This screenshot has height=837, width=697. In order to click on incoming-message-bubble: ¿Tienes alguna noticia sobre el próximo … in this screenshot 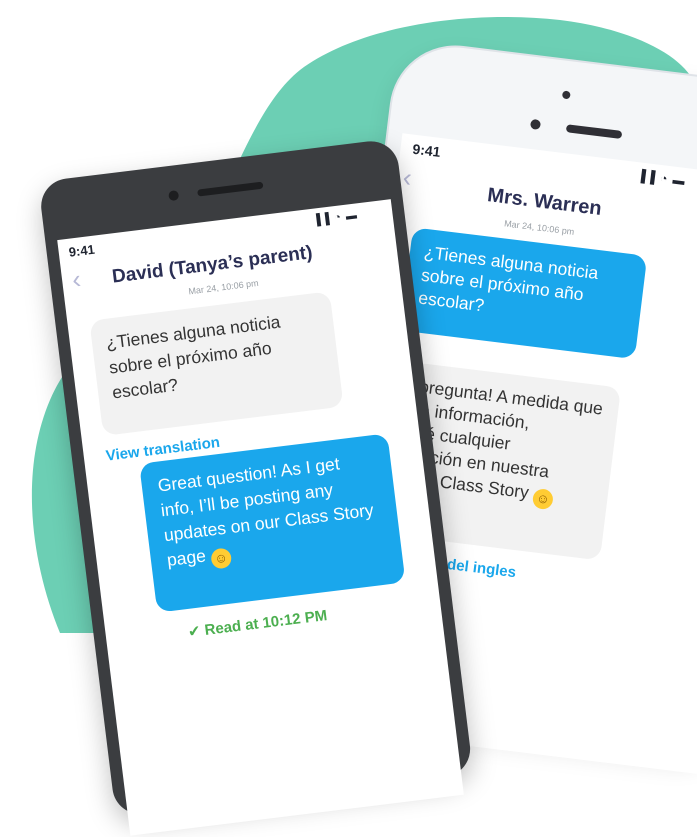, I will do `click(216, 363)`.